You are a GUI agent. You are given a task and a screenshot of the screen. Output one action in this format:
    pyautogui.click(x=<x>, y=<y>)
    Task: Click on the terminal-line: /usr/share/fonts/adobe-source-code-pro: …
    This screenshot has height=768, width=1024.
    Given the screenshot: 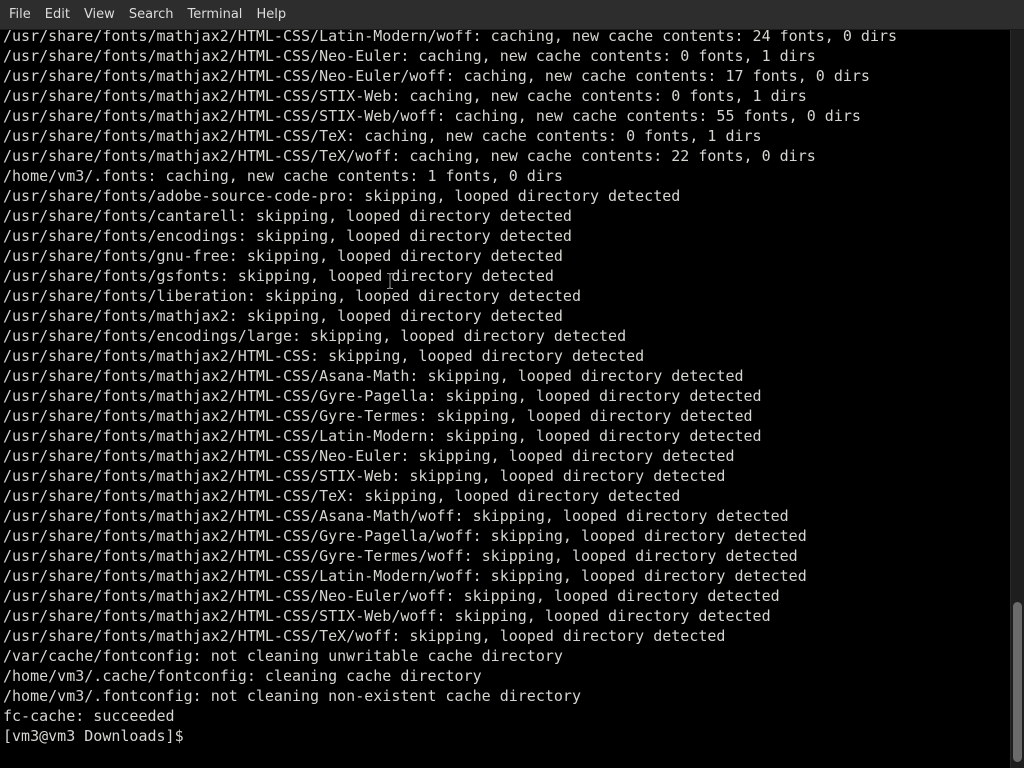 What is the action you would take?
    pyautogui.click(x=342, y=196)
    